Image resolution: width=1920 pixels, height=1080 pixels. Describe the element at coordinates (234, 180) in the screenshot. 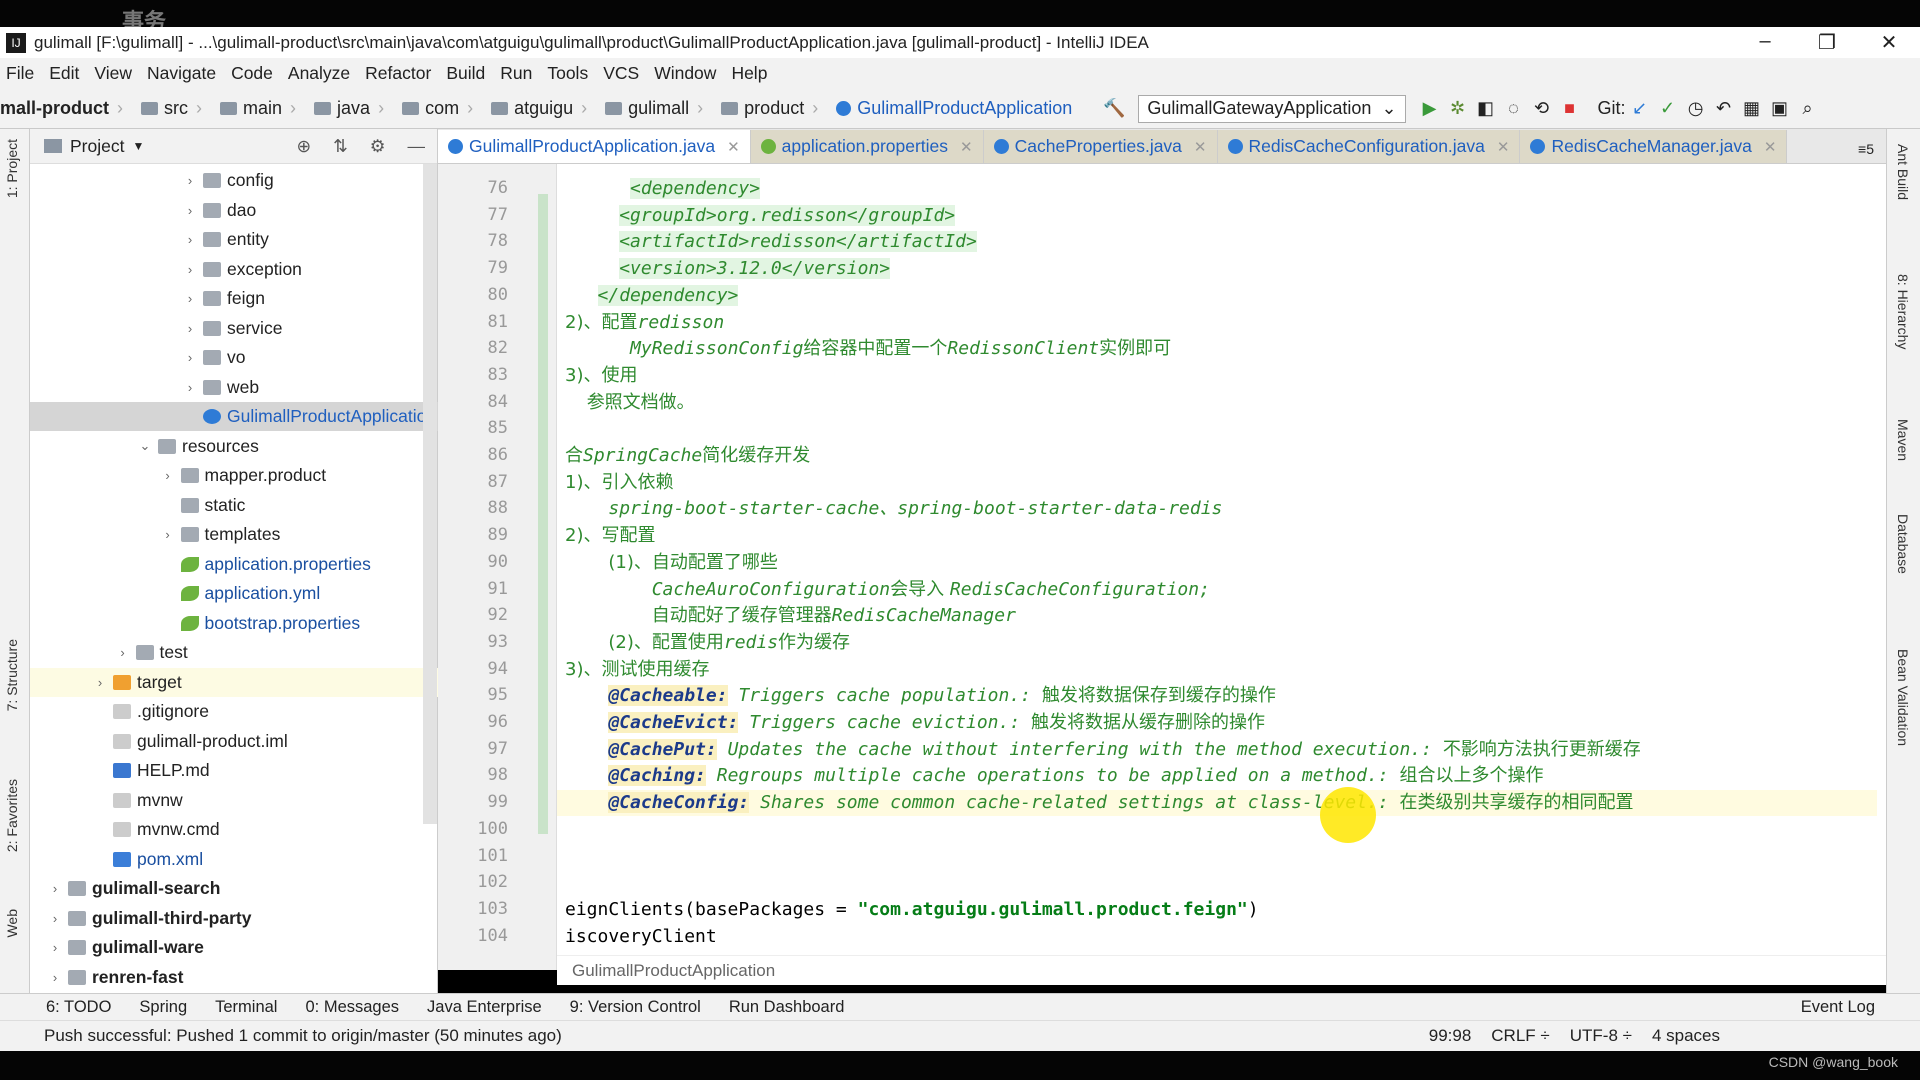

I see `tree-item: › config` at that location.